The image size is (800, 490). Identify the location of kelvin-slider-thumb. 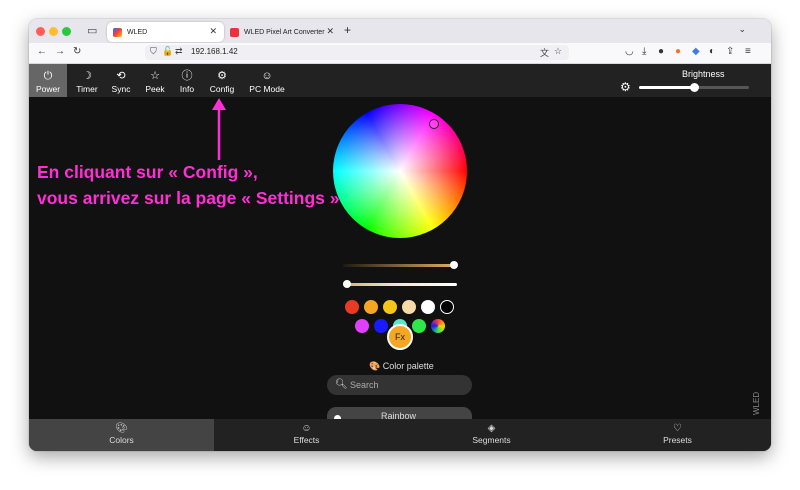
(454, 265).